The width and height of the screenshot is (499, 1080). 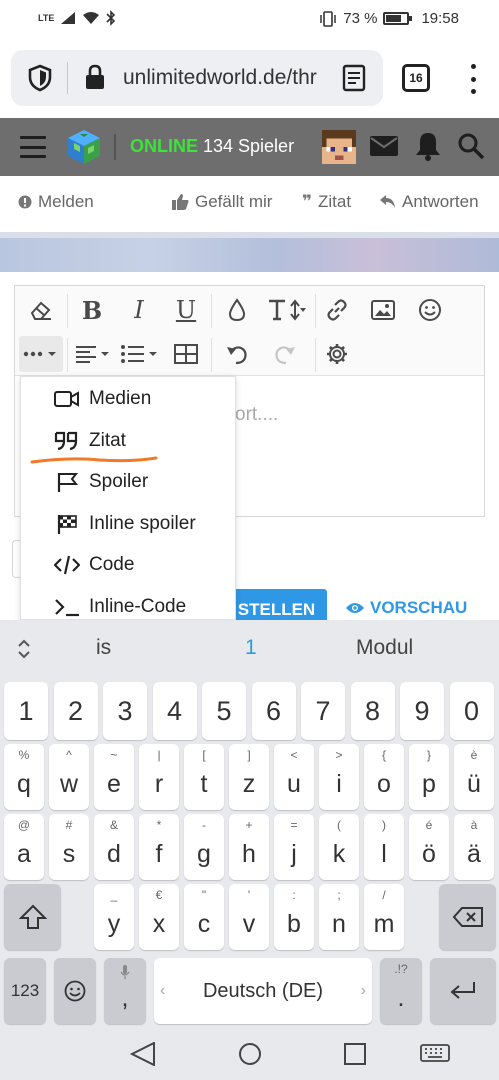 I want to click on search-icon, so click(x=471, y=146).